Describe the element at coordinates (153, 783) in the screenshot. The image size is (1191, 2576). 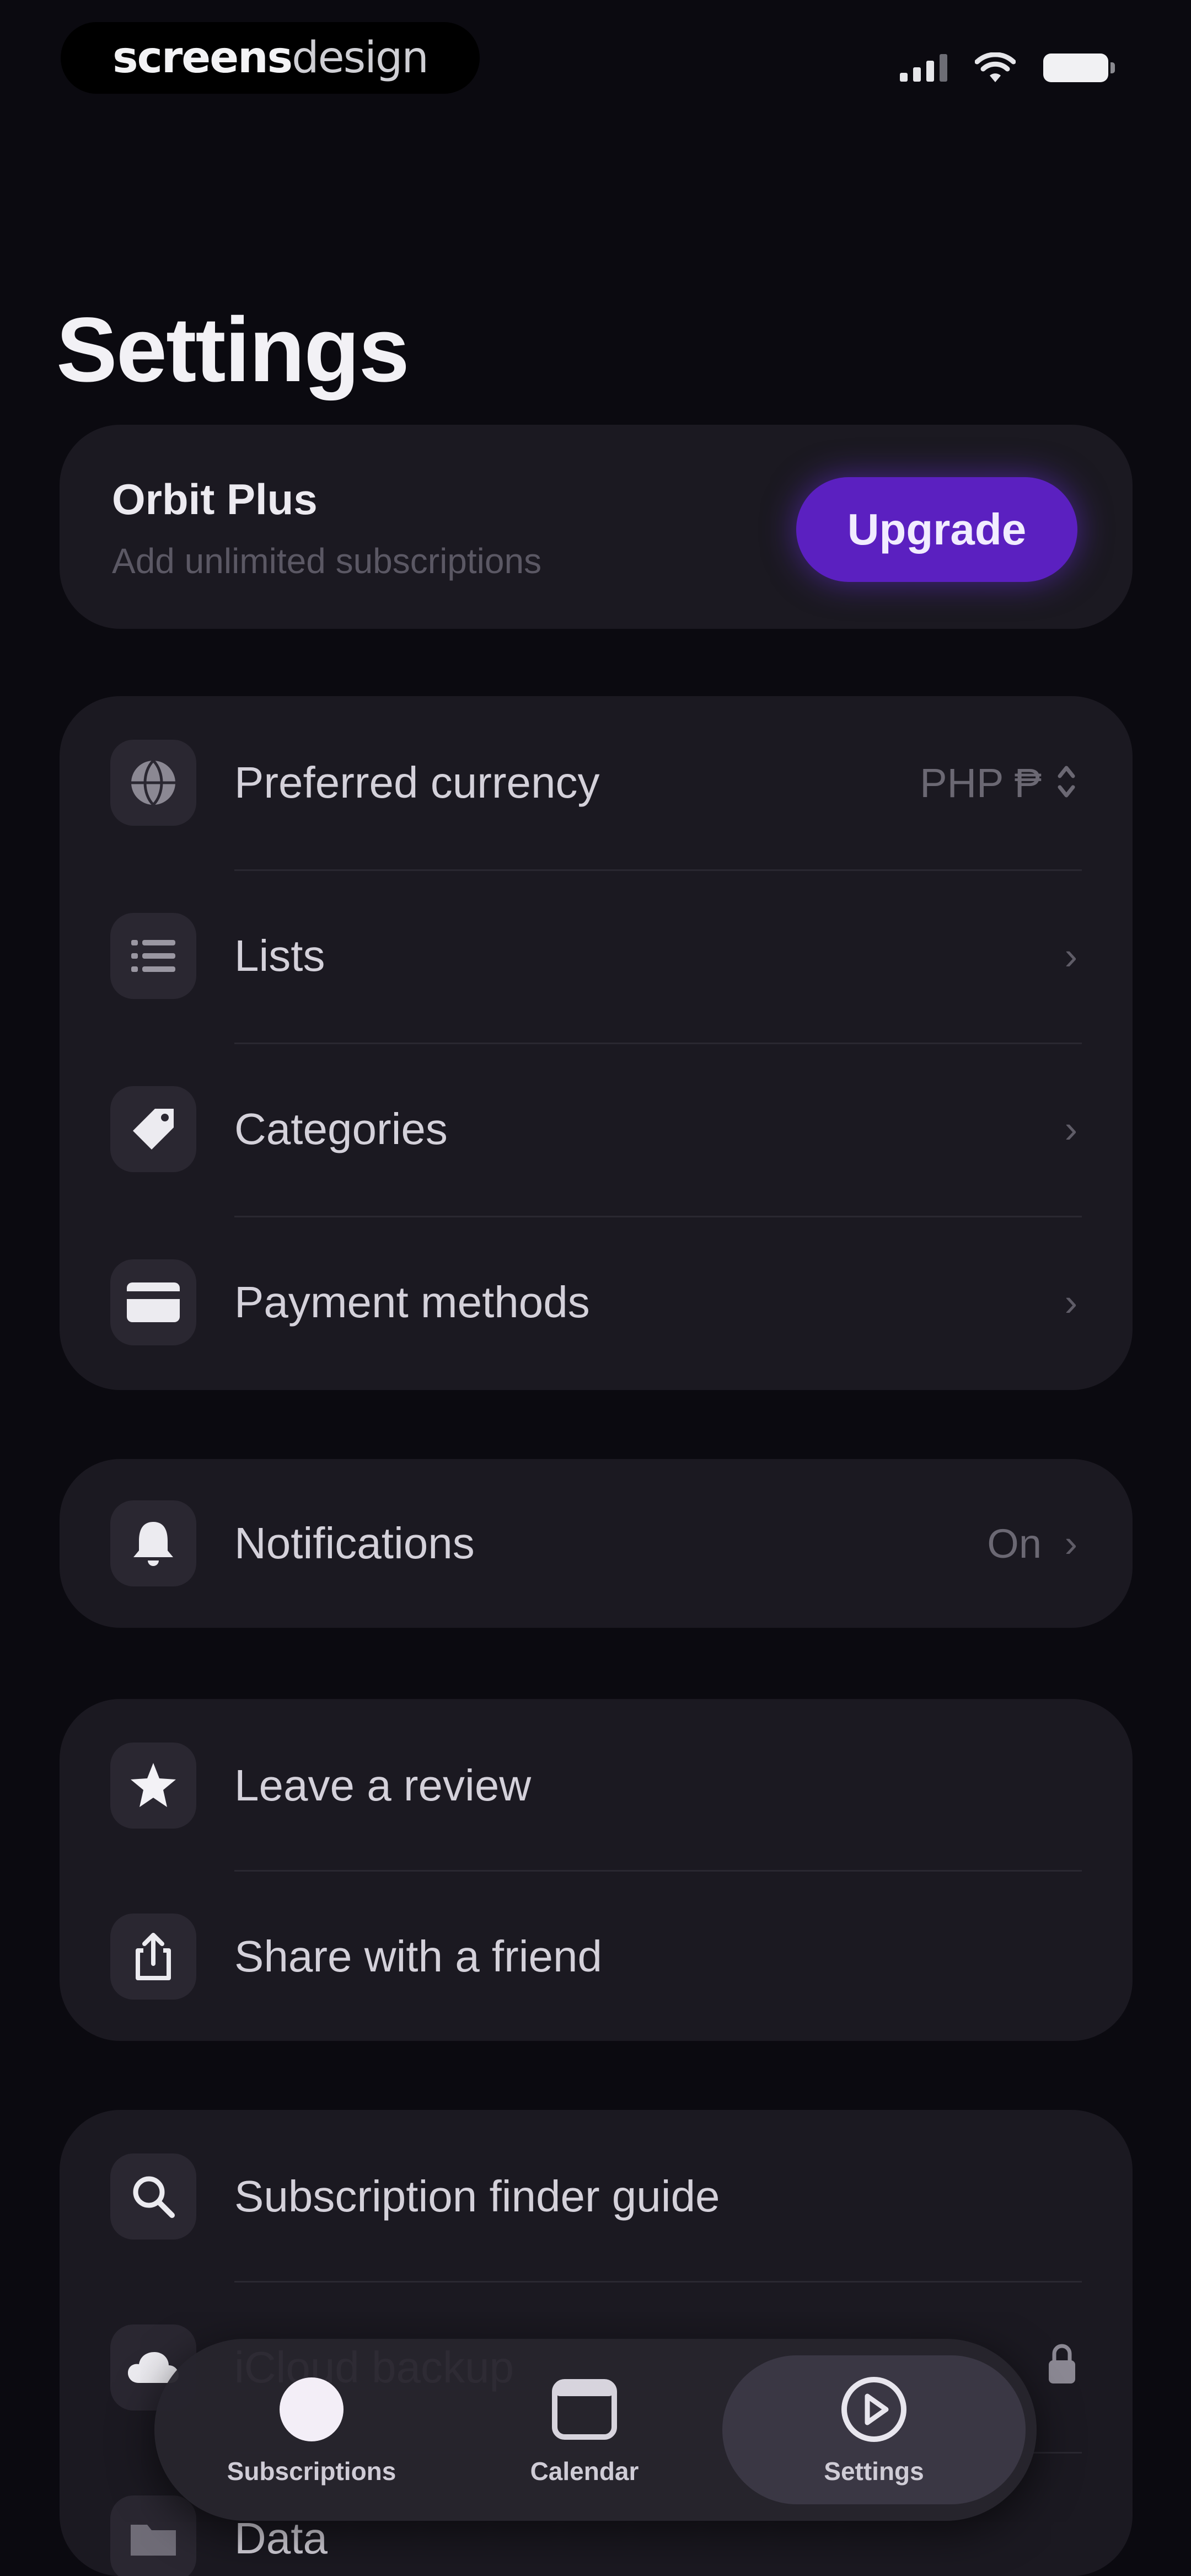
I see `globe-icon` at that location.